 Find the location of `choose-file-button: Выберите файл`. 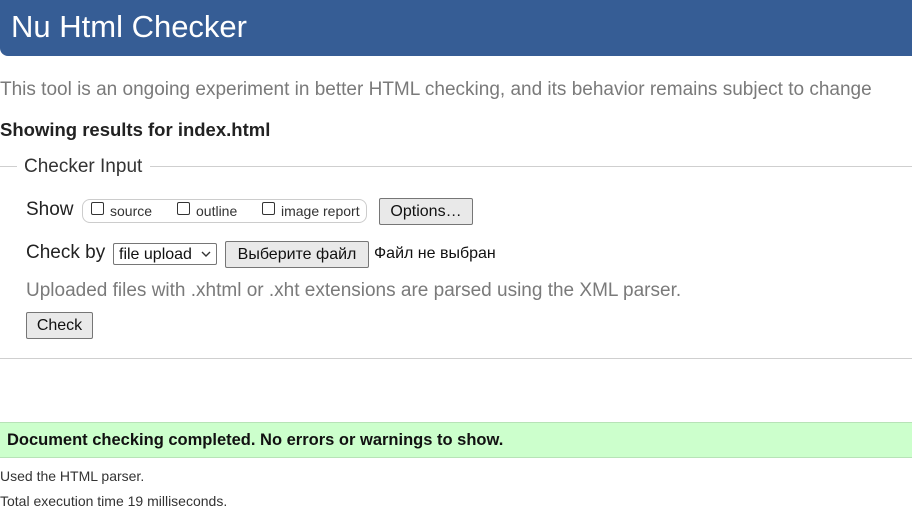

choose-file-button: Выберите файл is located at coordinates (297, 254).